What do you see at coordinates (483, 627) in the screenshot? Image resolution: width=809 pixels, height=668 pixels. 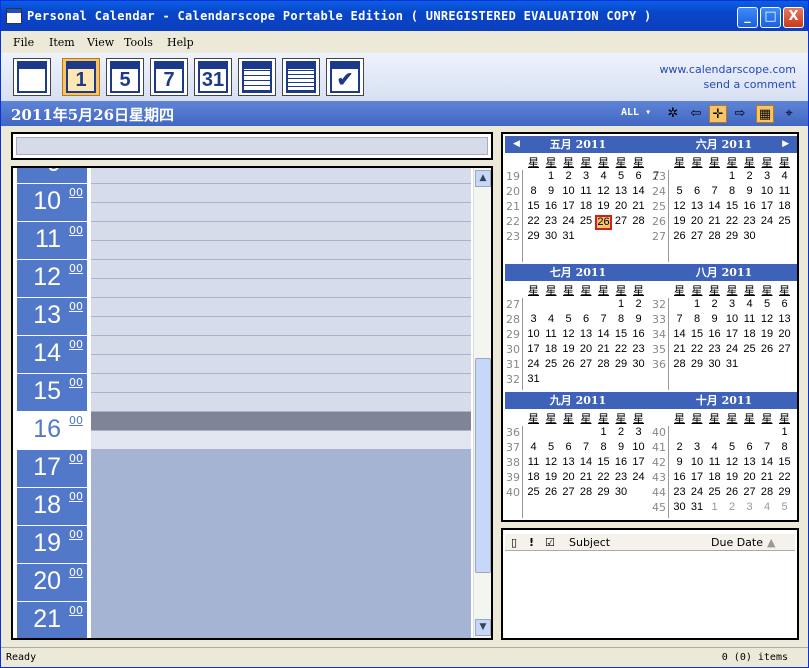 I see `scroll-down-arrow: ▼` at bounding box center [483, 627].